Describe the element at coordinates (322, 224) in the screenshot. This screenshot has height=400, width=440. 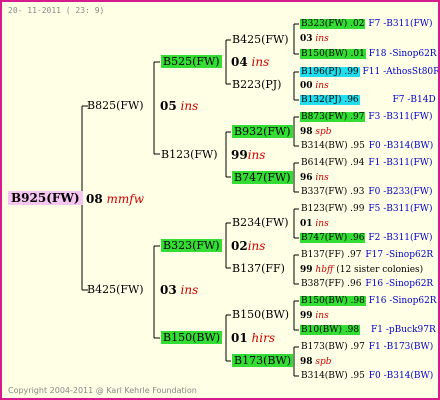
I see `g4-mark-13: ins` at that location.